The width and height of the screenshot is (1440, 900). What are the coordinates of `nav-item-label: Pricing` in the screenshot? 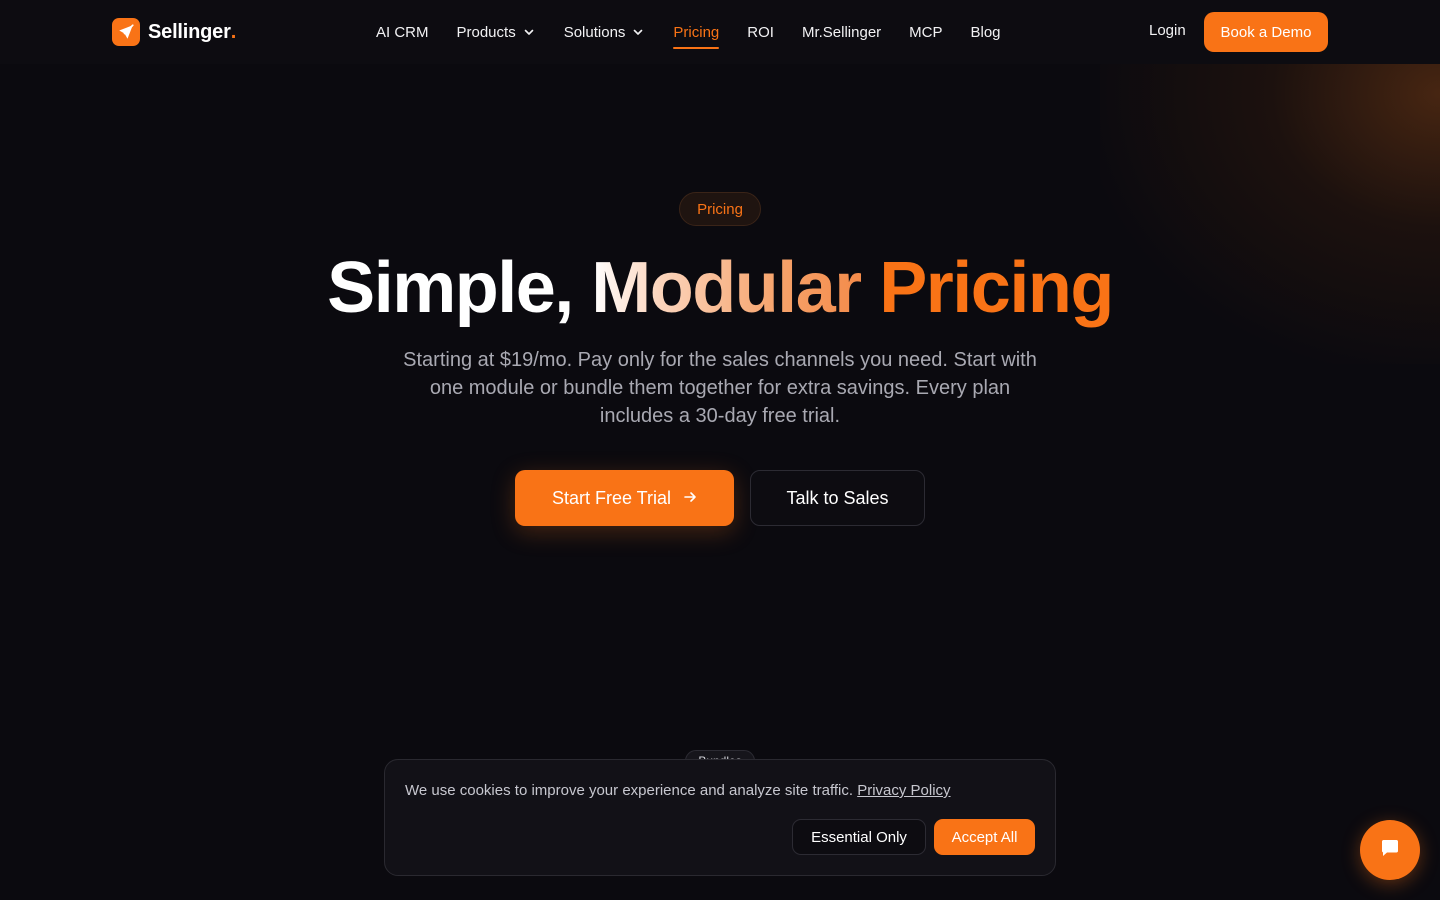 It's located at (696, 32).